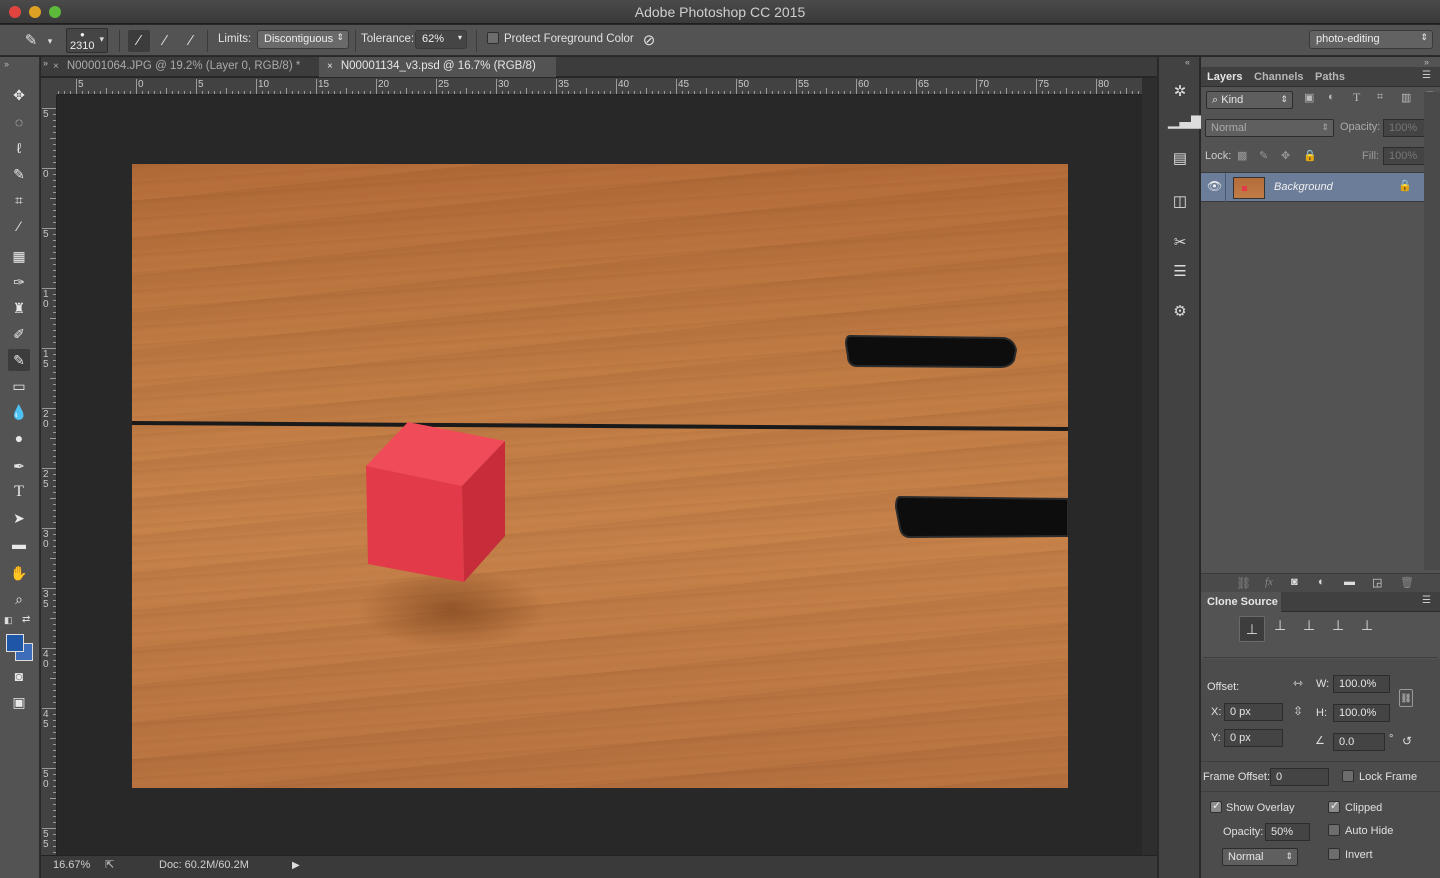 This screenshot has height=878, width=1440. I want to click on tolerance-input: 62% ▾, so click(441, 39).